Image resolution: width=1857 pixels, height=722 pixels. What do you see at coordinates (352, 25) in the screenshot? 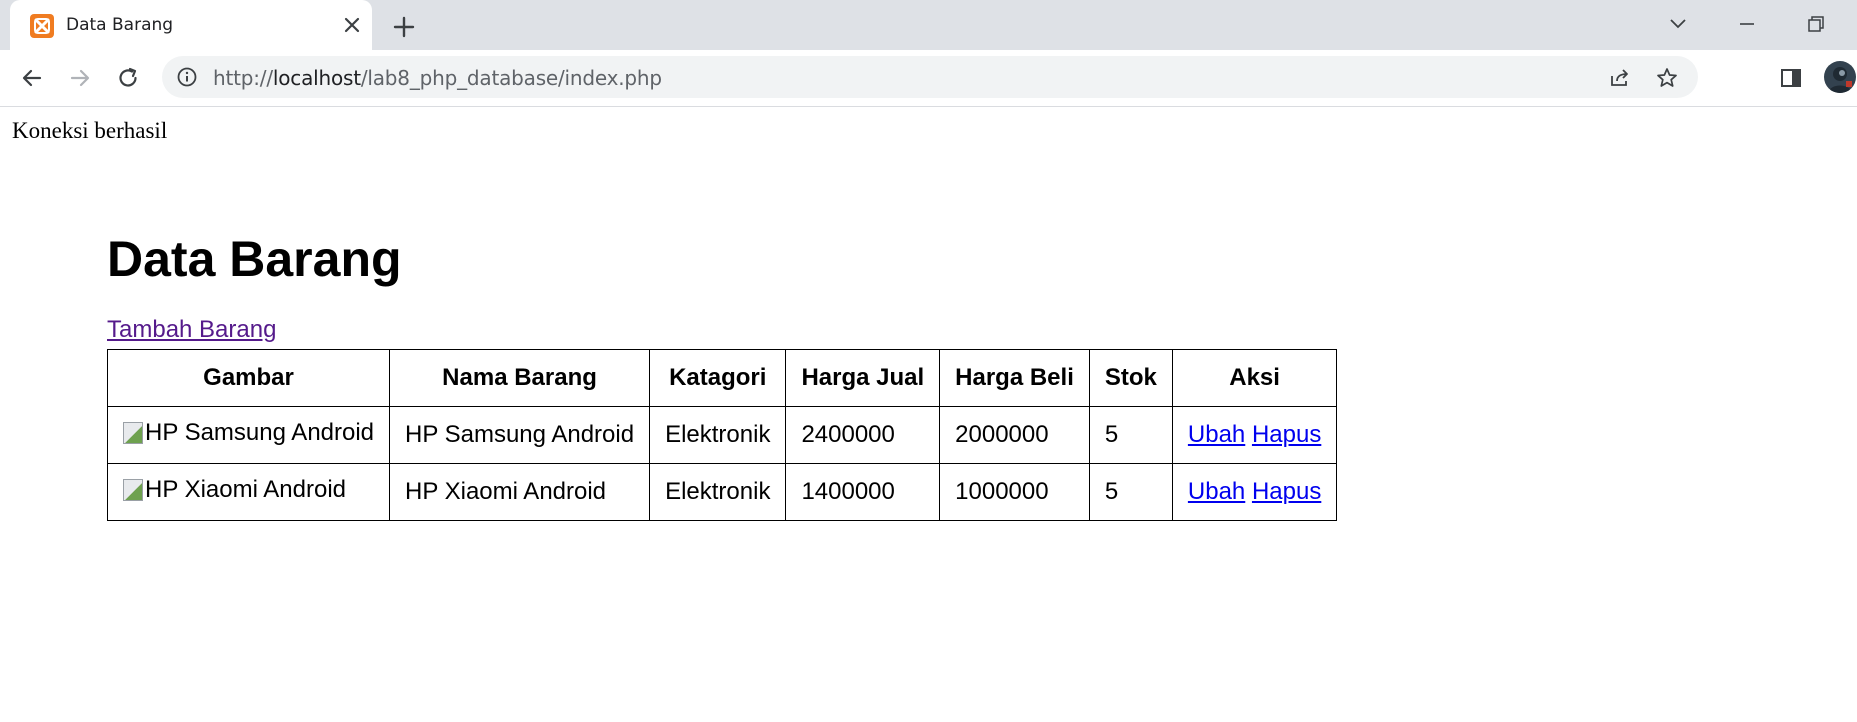
I see `close-icon` at bounding box center [352, 25].